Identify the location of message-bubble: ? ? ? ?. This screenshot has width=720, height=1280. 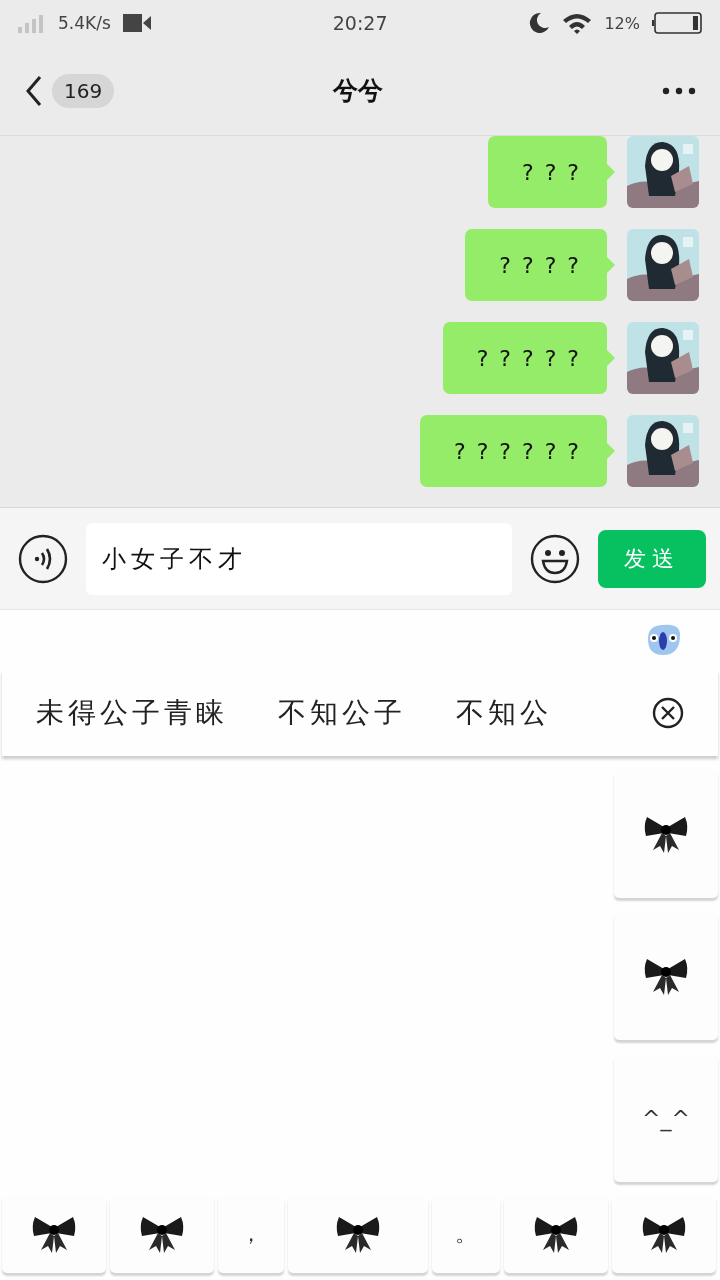
(540, 265).